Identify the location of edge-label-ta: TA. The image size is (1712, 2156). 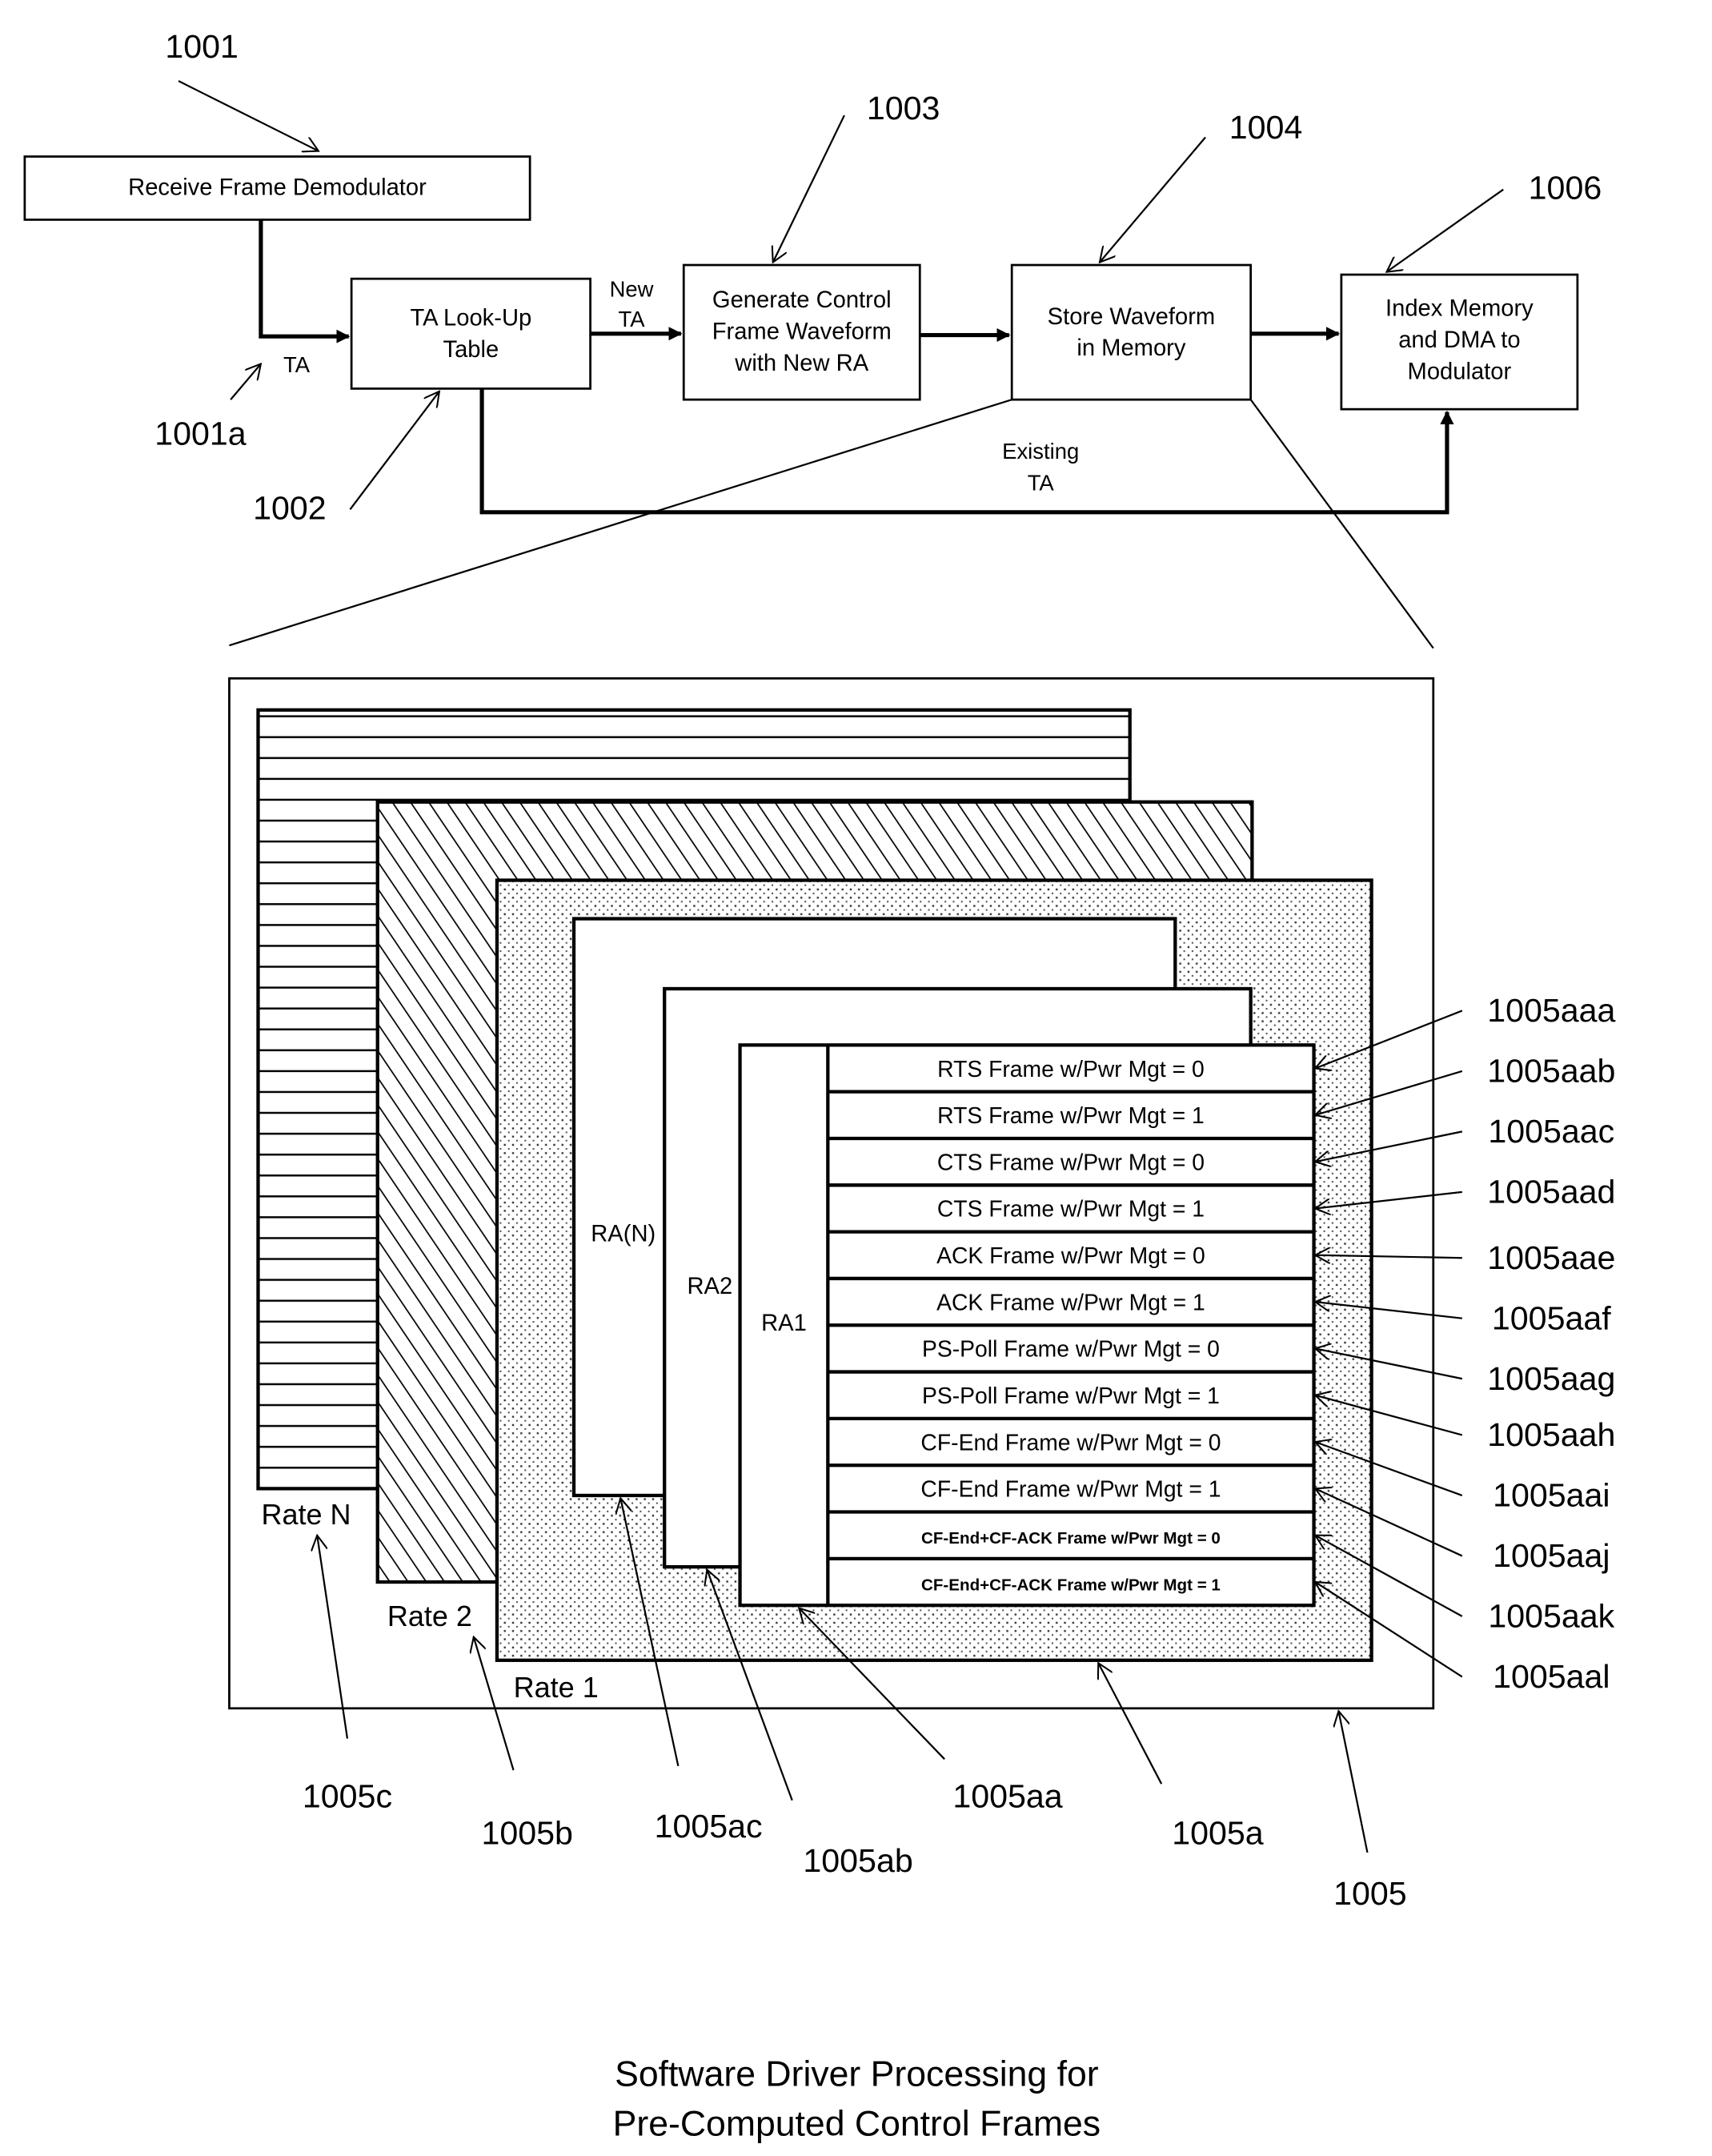
(297, 364).